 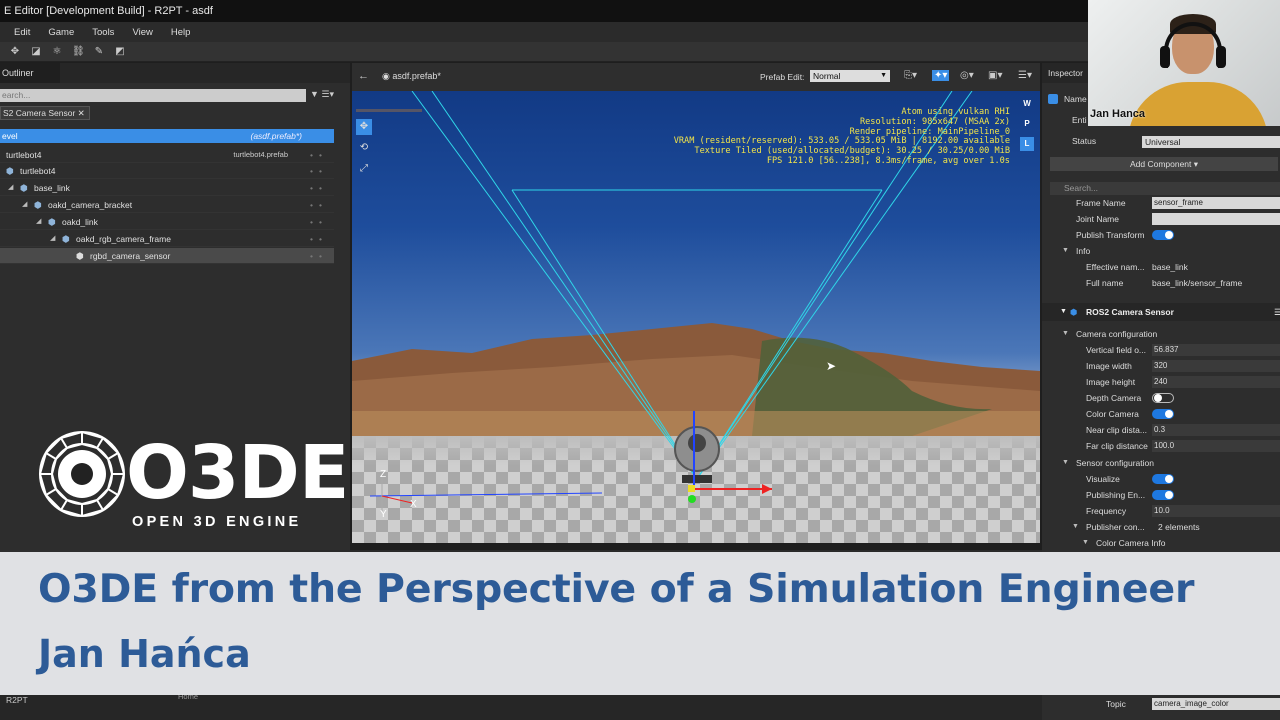 What do you see at coordinates (1027, 124) in the screenshot?
I see `mode-parent: P` at bounding box center [1027, 124].